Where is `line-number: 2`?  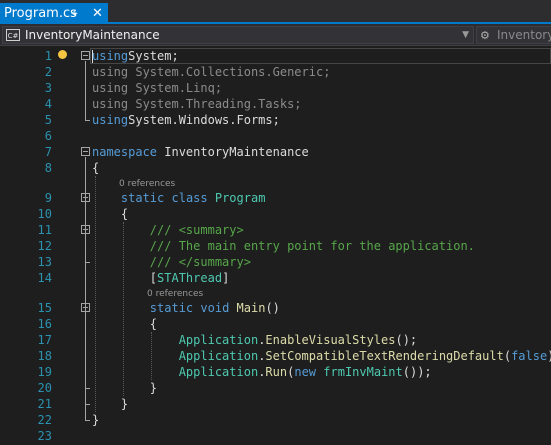 line-number: 2 is located at coordinates (48, 72).